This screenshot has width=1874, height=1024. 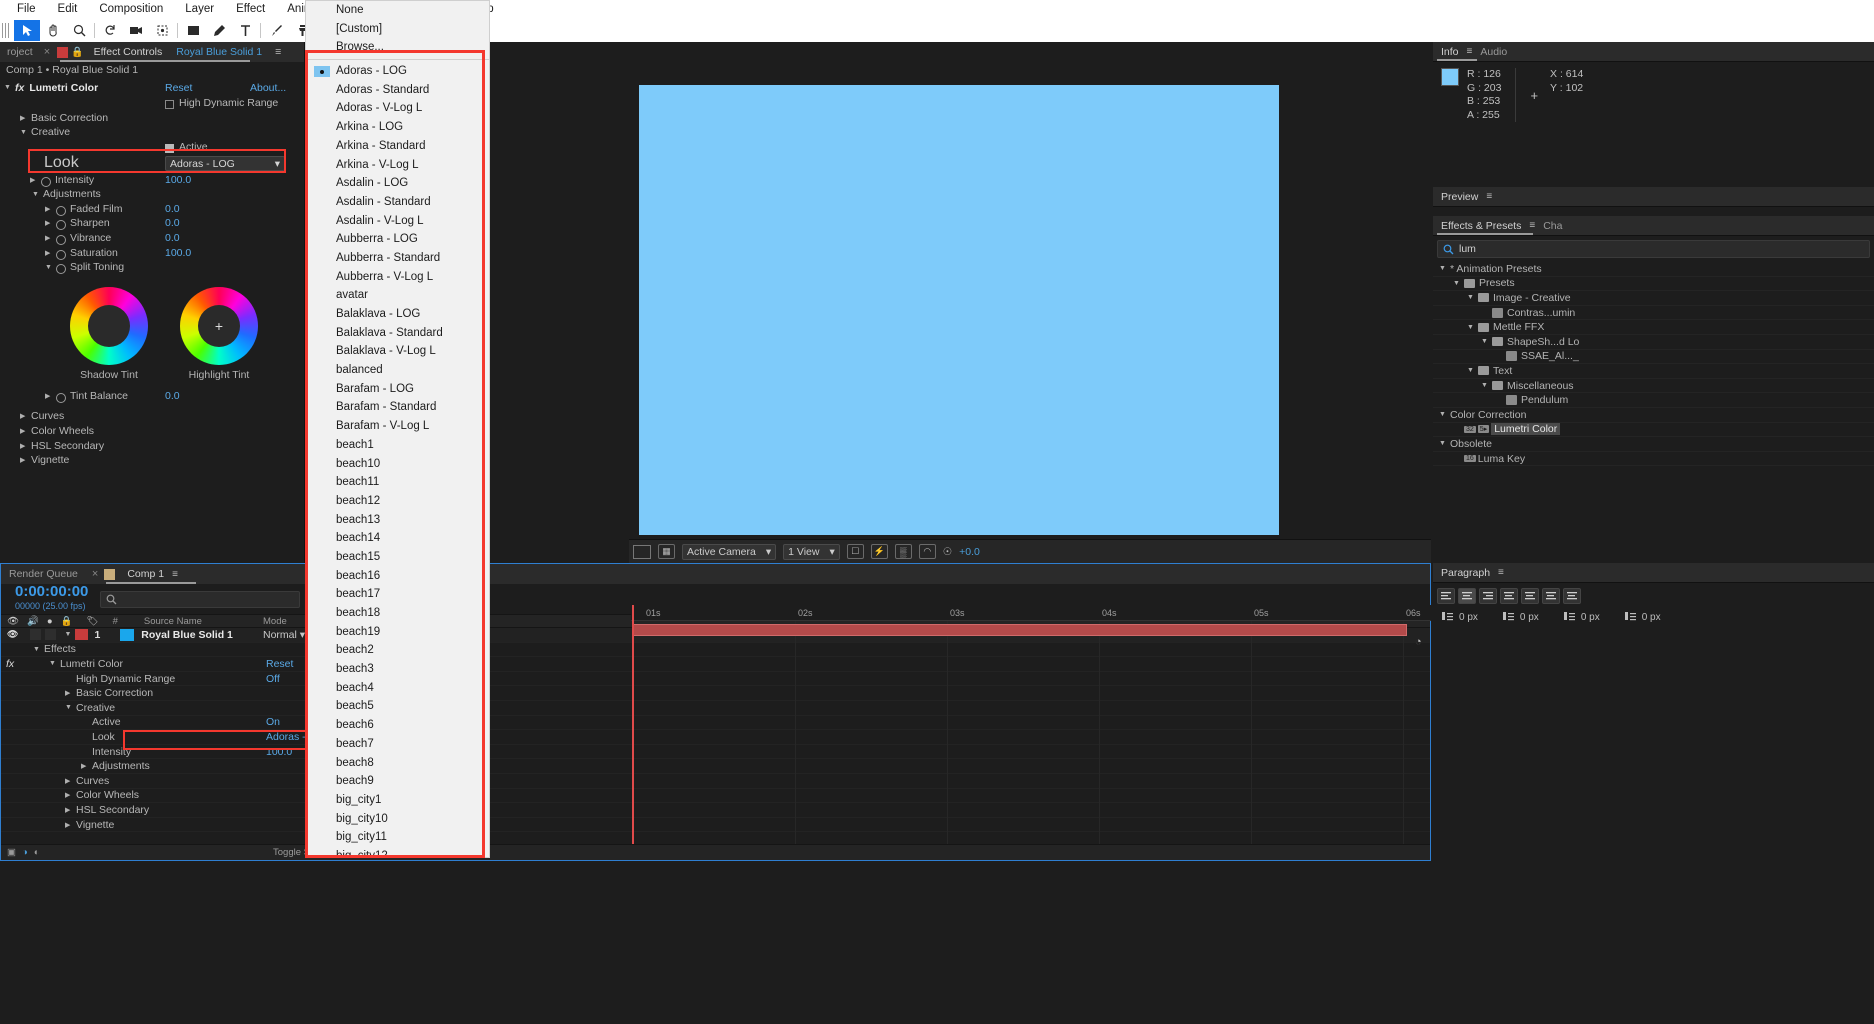 I want to click on tint-balance-value: 0.0, so click(x=172, y=396).